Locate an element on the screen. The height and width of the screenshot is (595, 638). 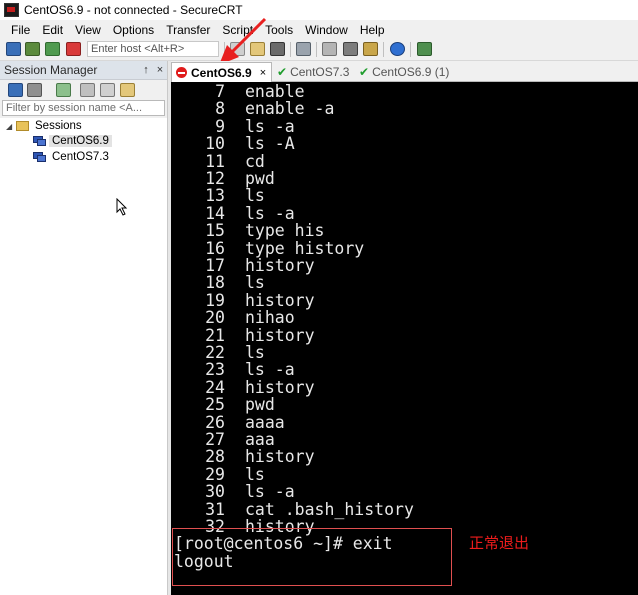
global-options-icon is located at coordinates (350, 49).